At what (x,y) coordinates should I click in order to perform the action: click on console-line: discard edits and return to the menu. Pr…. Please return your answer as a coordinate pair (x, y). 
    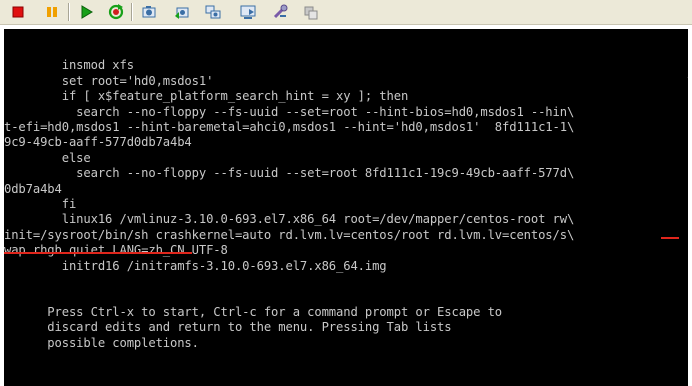
    Looking at the image, I should click on (228, 327).